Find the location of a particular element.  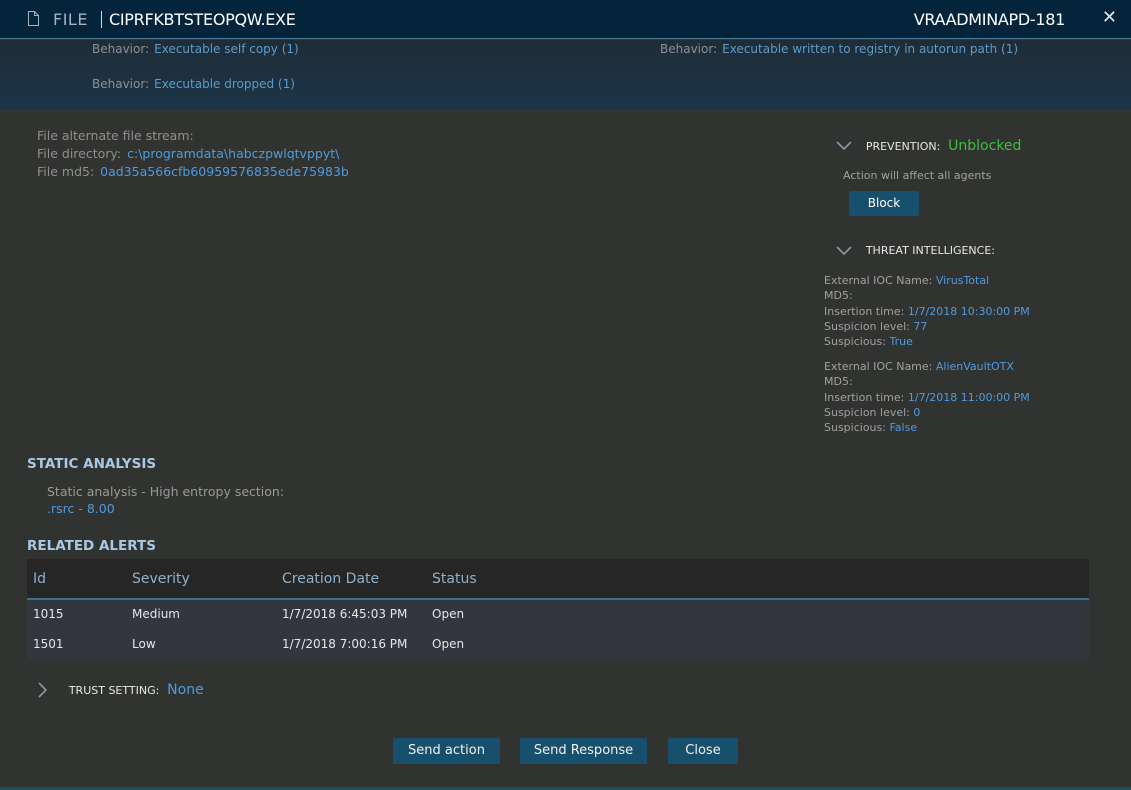

chevron-right-icon is located at coordinates (43, 690).